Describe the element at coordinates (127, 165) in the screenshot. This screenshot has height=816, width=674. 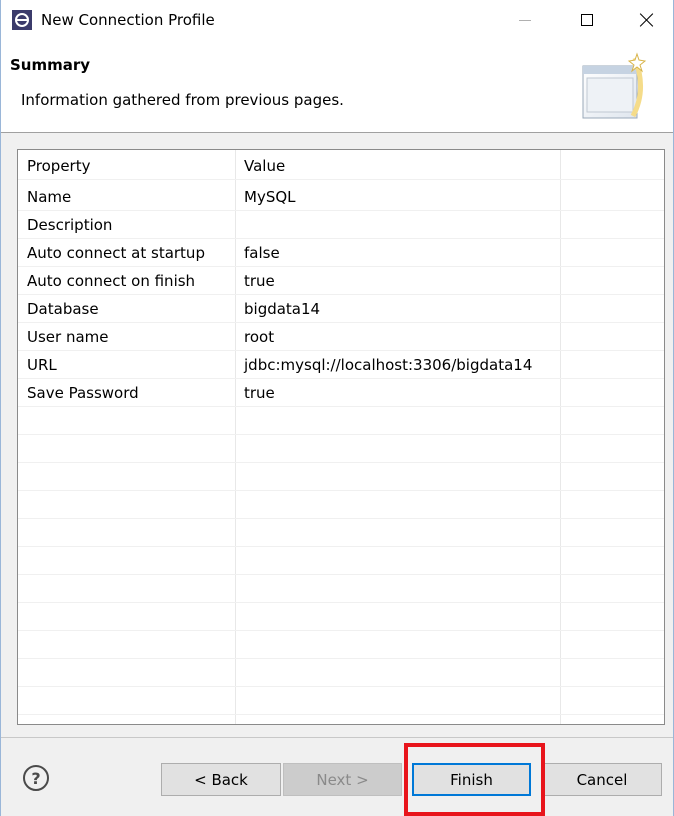
I see `column-header-property: Property` at that location.